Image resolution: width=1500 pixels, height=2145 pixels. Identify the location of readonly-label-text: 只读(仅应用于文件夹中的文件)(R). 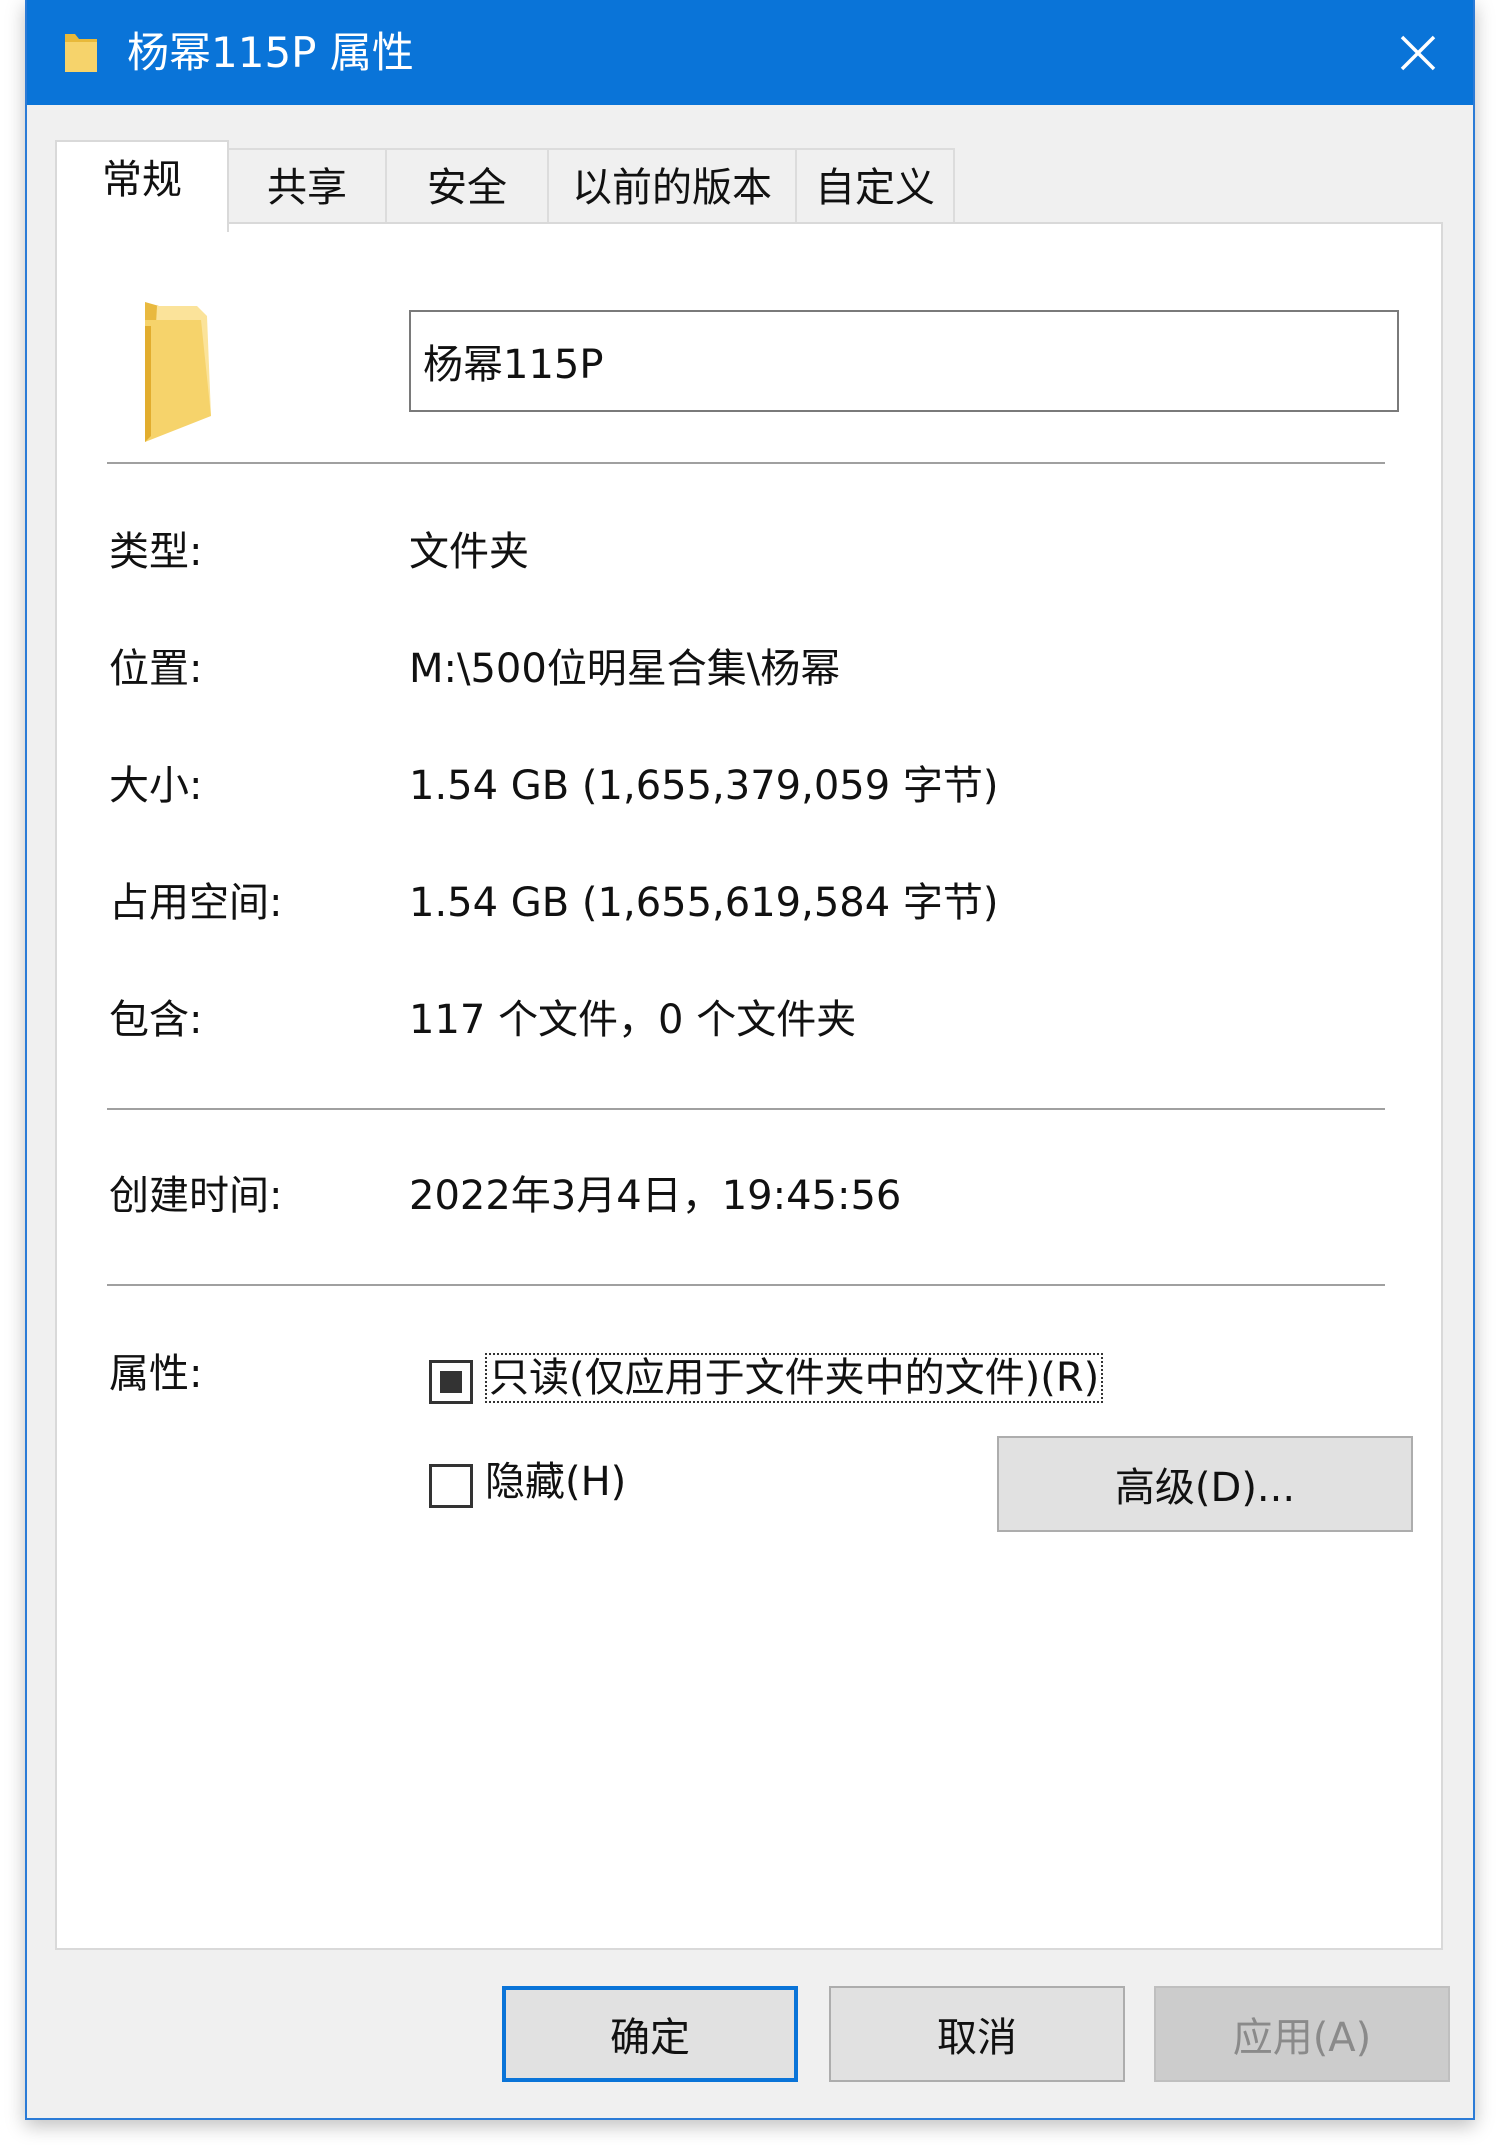
(794, 1378).